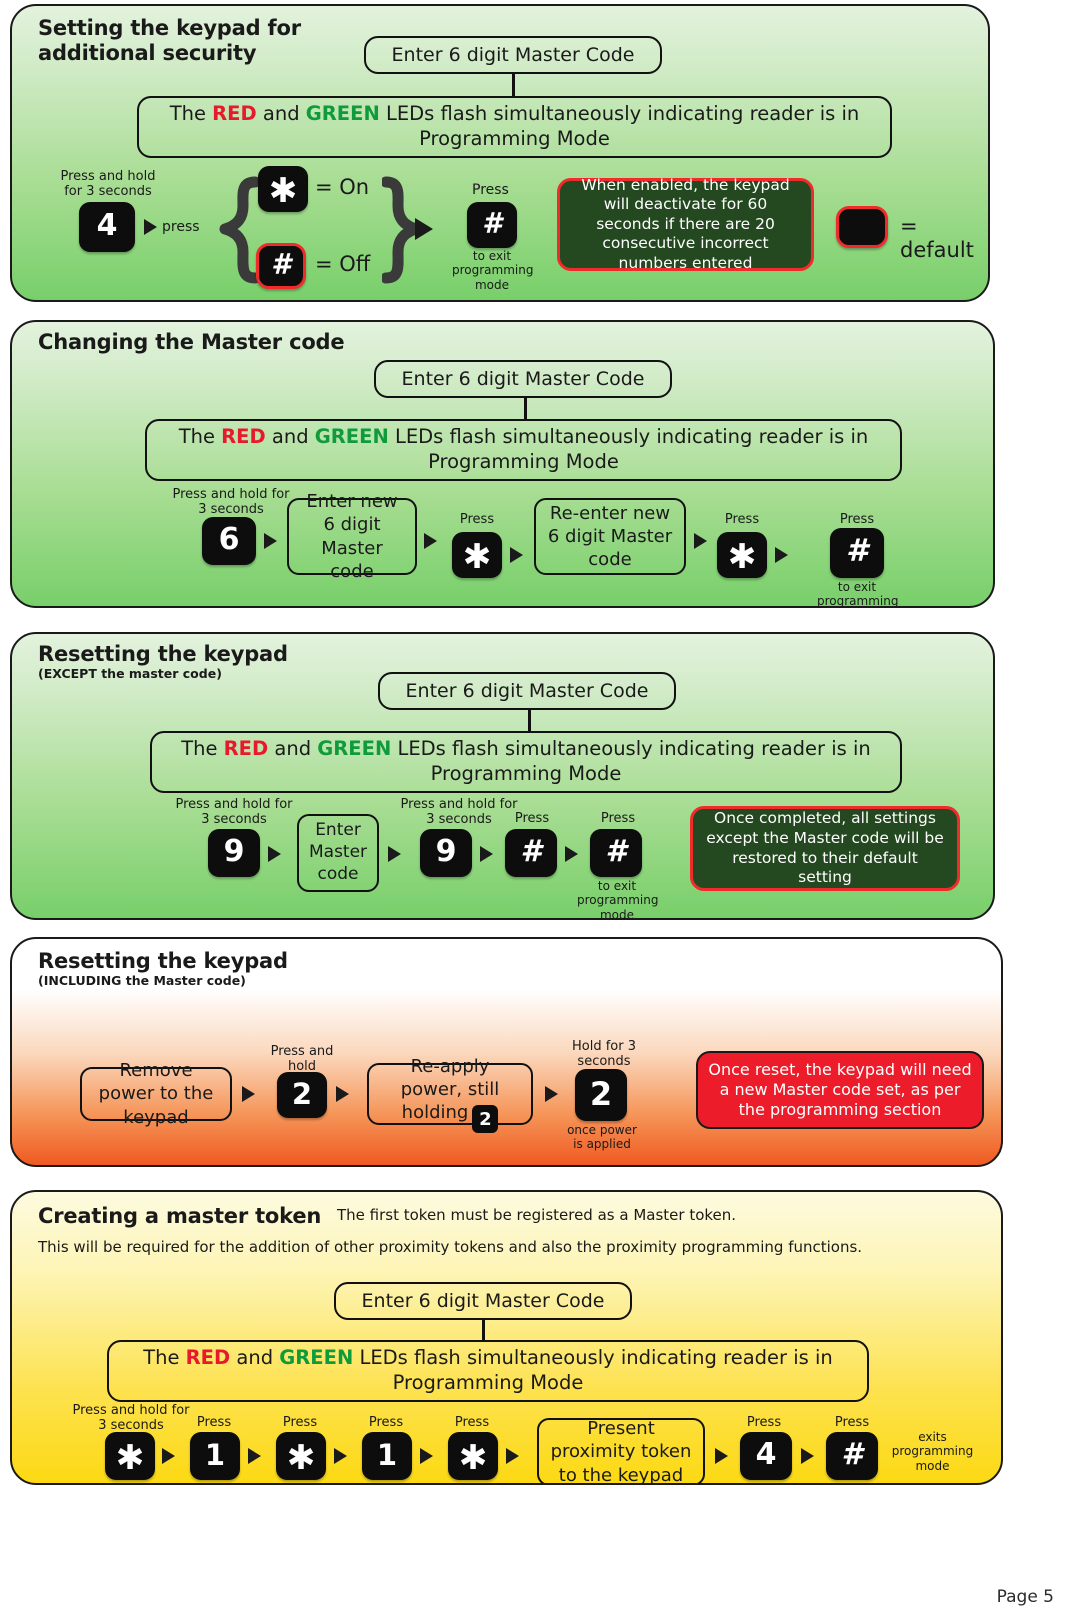 This screenshot has width=1070, height=1617. I want to click on section2-step2-caption: Press, so click(477, 519).